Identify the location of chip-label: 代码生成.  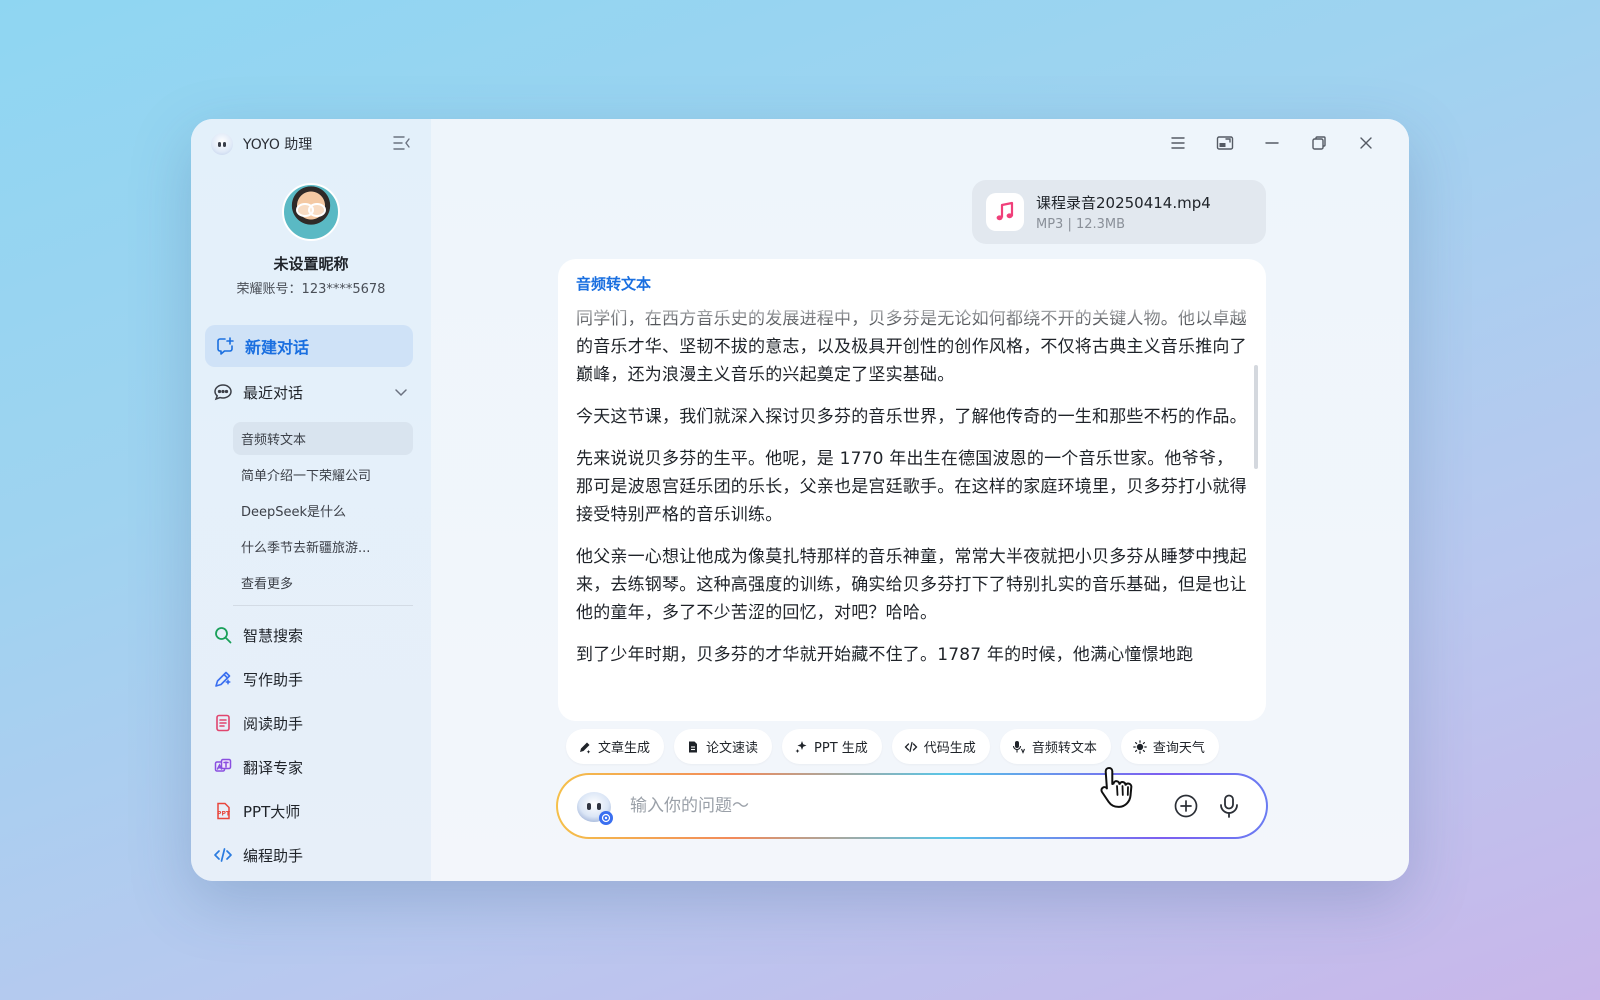
(949, 748).